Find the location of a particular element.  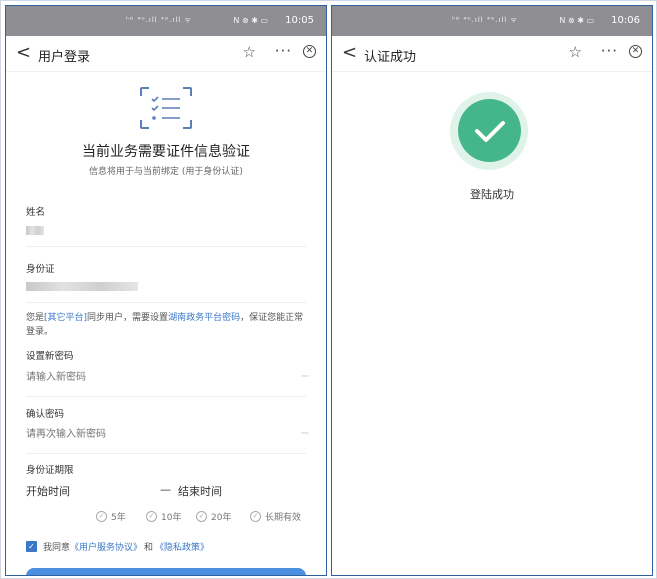

id-card-label: 身份证 is located at coordinates (40, 269).